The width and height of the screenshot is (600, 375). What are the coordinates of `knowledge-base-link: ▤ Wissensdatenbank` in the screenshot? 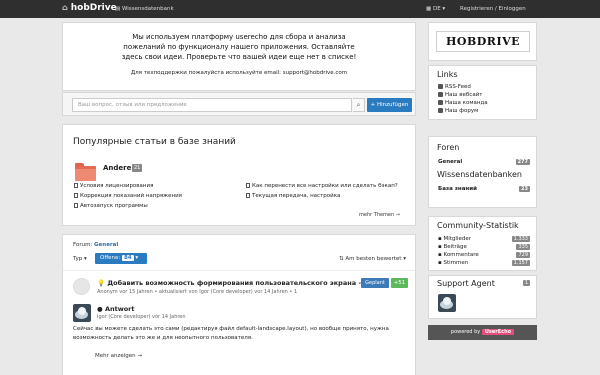 It's located at (144, 9).